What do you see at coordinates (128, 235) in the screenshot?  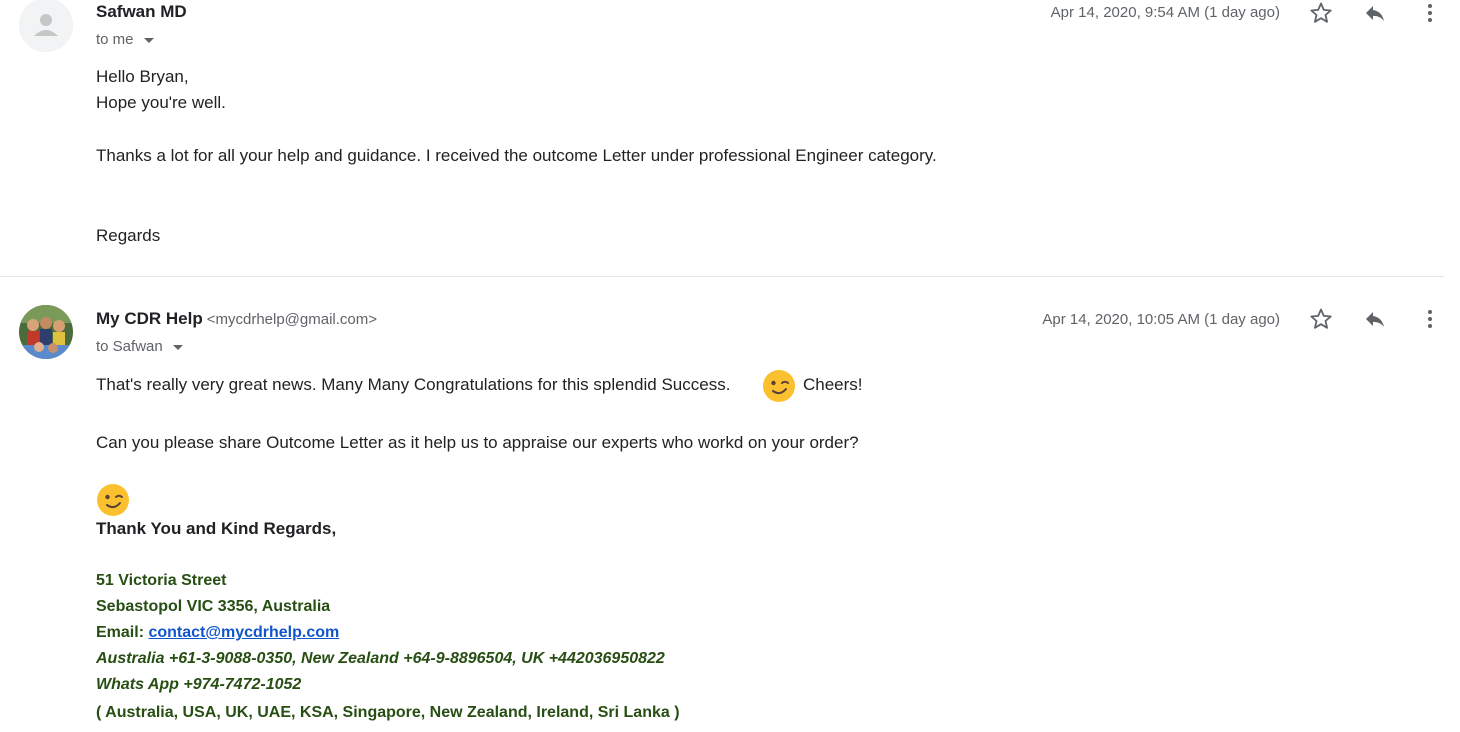 I see `body-line: Regards` at bounding box center [128, 235].